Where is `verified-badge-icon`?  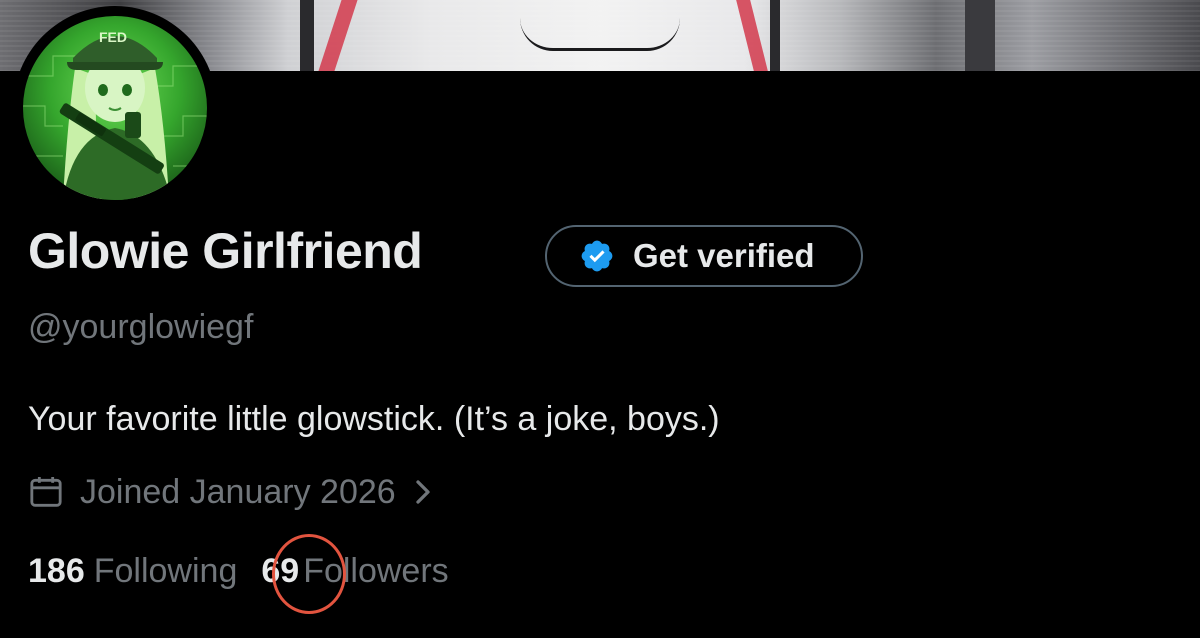
verified-badge-icon is located at coordinates (597, 256).